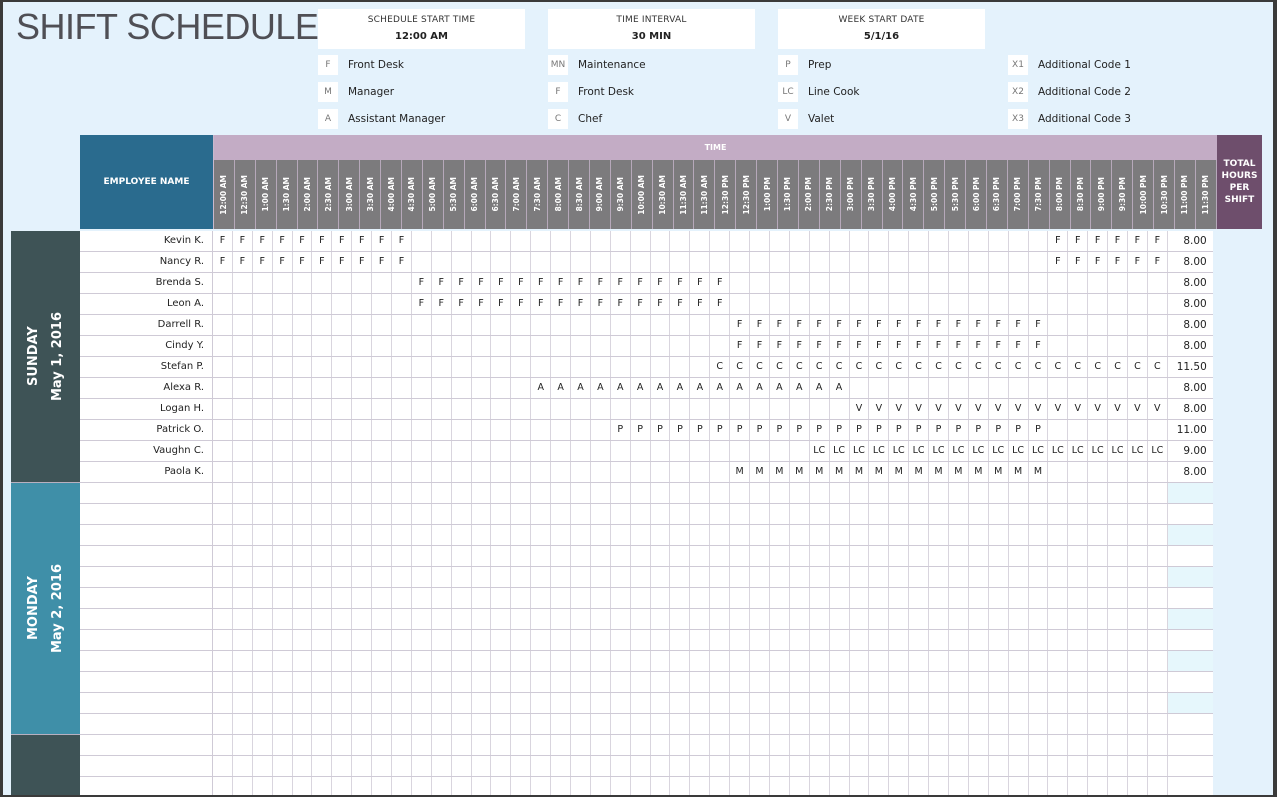  Describe the element at coordinates (1019, 409) in the screenshot. I see `shift-cell: V` at that location.